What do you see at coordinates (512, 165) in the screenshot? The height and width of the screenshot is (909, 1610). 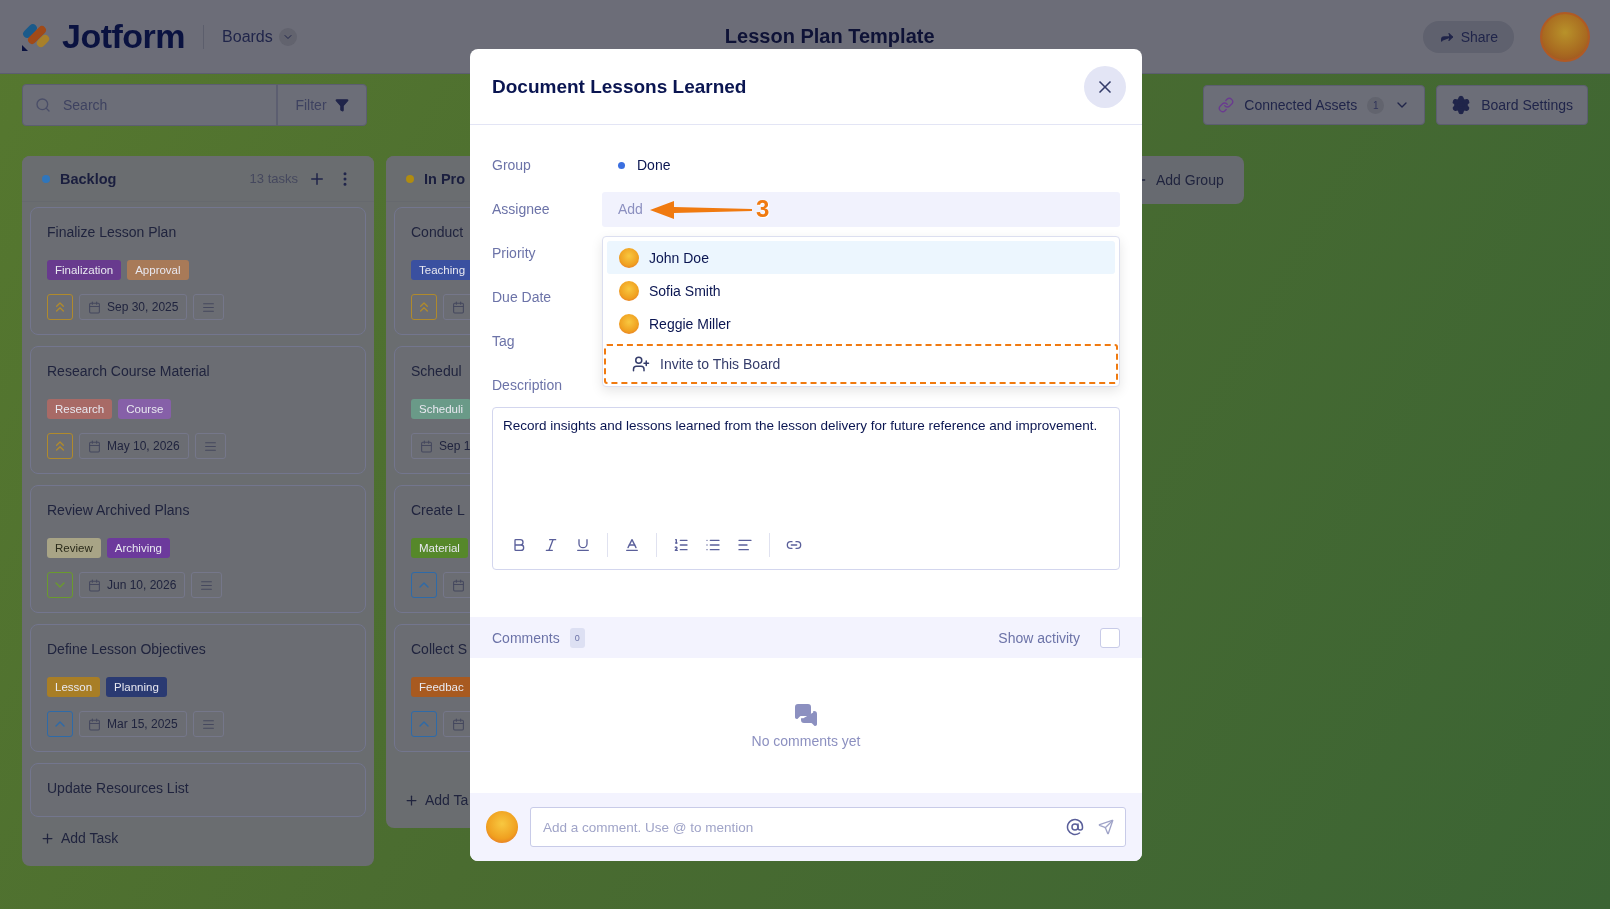 I see `field-label: Group` at bounding box center [512, 165].